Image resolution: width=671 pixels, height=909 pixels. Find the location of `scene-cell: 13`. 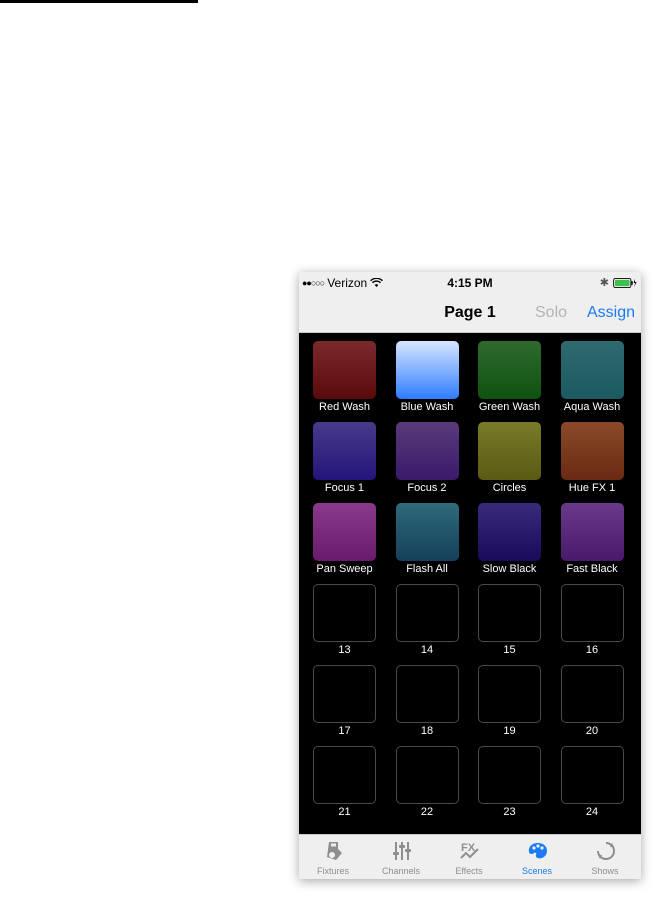

scene-cell: 13 is located at coordinates (340, 616).